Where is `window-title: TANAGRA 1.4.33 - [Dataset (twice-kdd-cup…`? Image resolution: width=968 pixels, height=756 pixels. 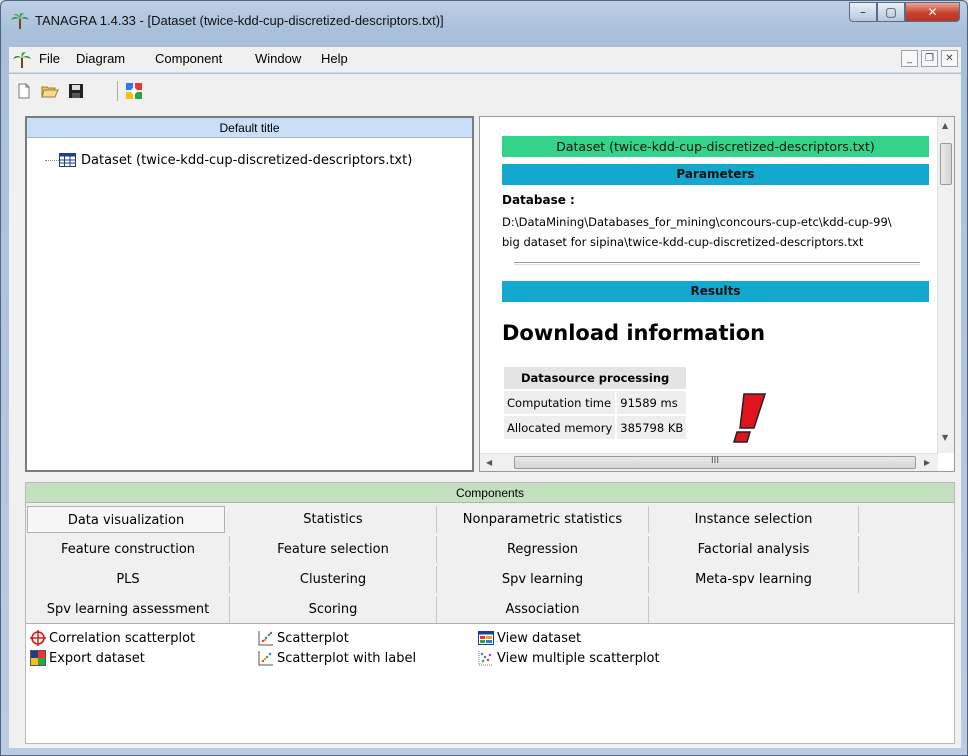 window-title: TANAGRA 1.4.33 - [Dataset (twice-kdd-cup… is located at coordinates (239, 20).